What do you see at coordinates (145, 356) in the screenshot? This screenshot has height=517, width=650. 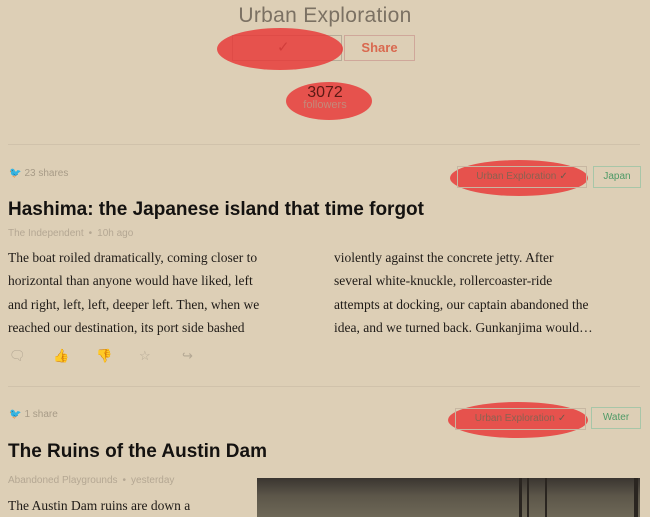 I see `star-icon: ☆` at bounding box center [145, 356].